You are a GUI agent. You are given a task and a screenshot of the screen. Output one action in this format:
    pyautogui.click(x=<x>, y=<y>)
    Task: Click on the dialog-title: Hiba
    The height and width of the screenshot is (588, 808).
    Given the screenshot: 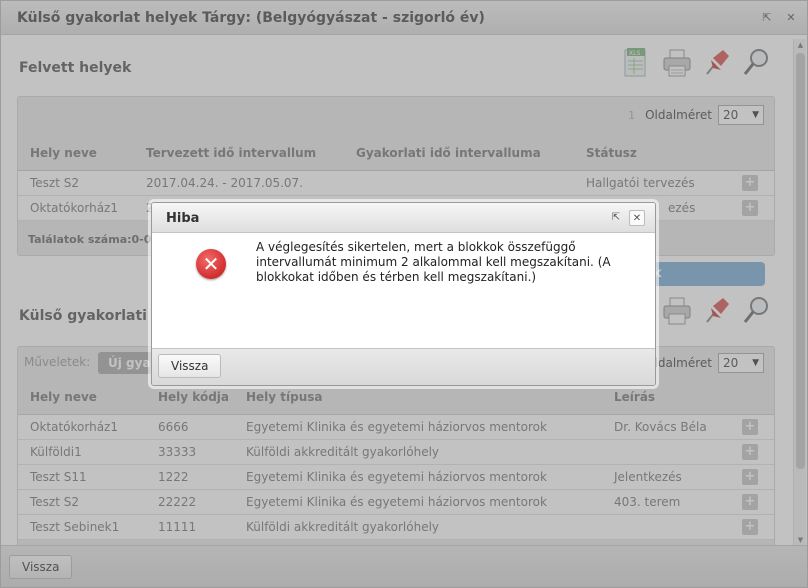 What is the action you would take?
    pyautogui.click(x=183, y=218)
    